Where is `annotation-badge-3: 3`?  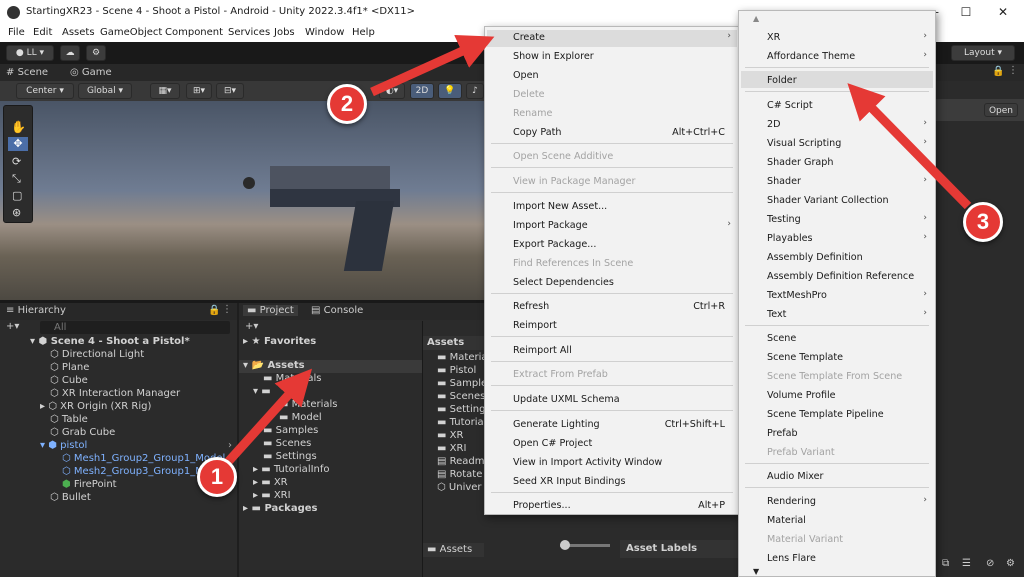 annotation-badge-3: 3 is located at coordinates (983, 222).